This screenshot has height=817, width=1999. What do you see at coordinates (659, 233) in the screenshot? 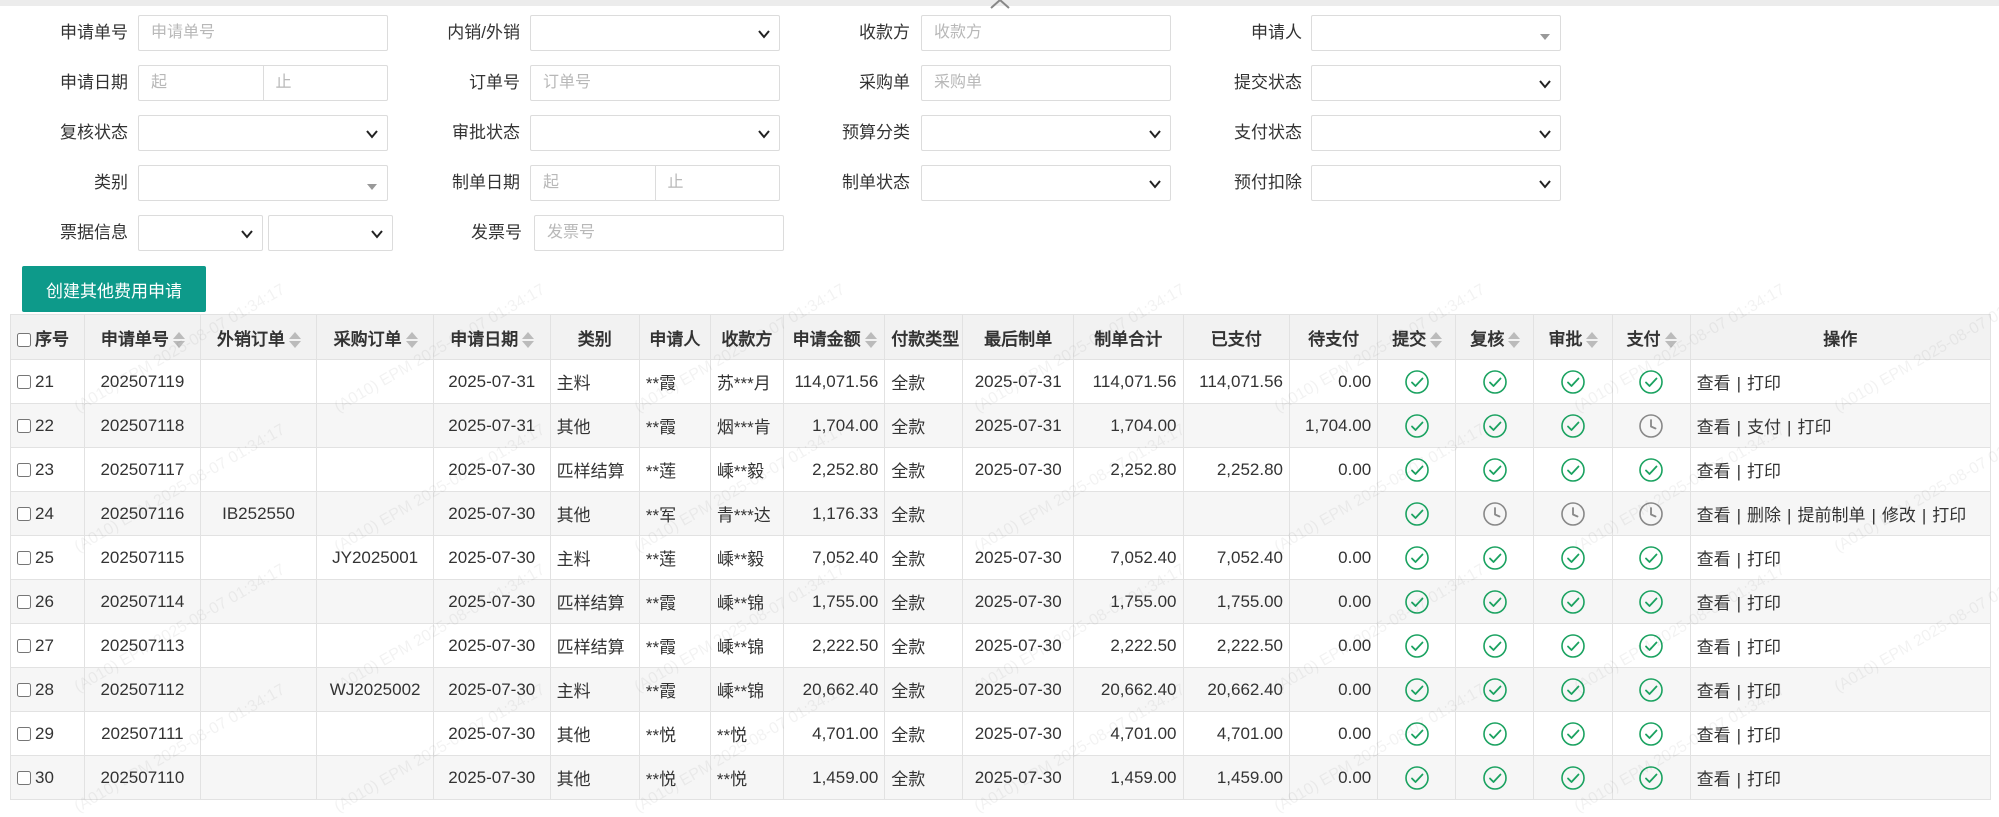
I see `invoice-no-input` at bounding box center [659, 233].